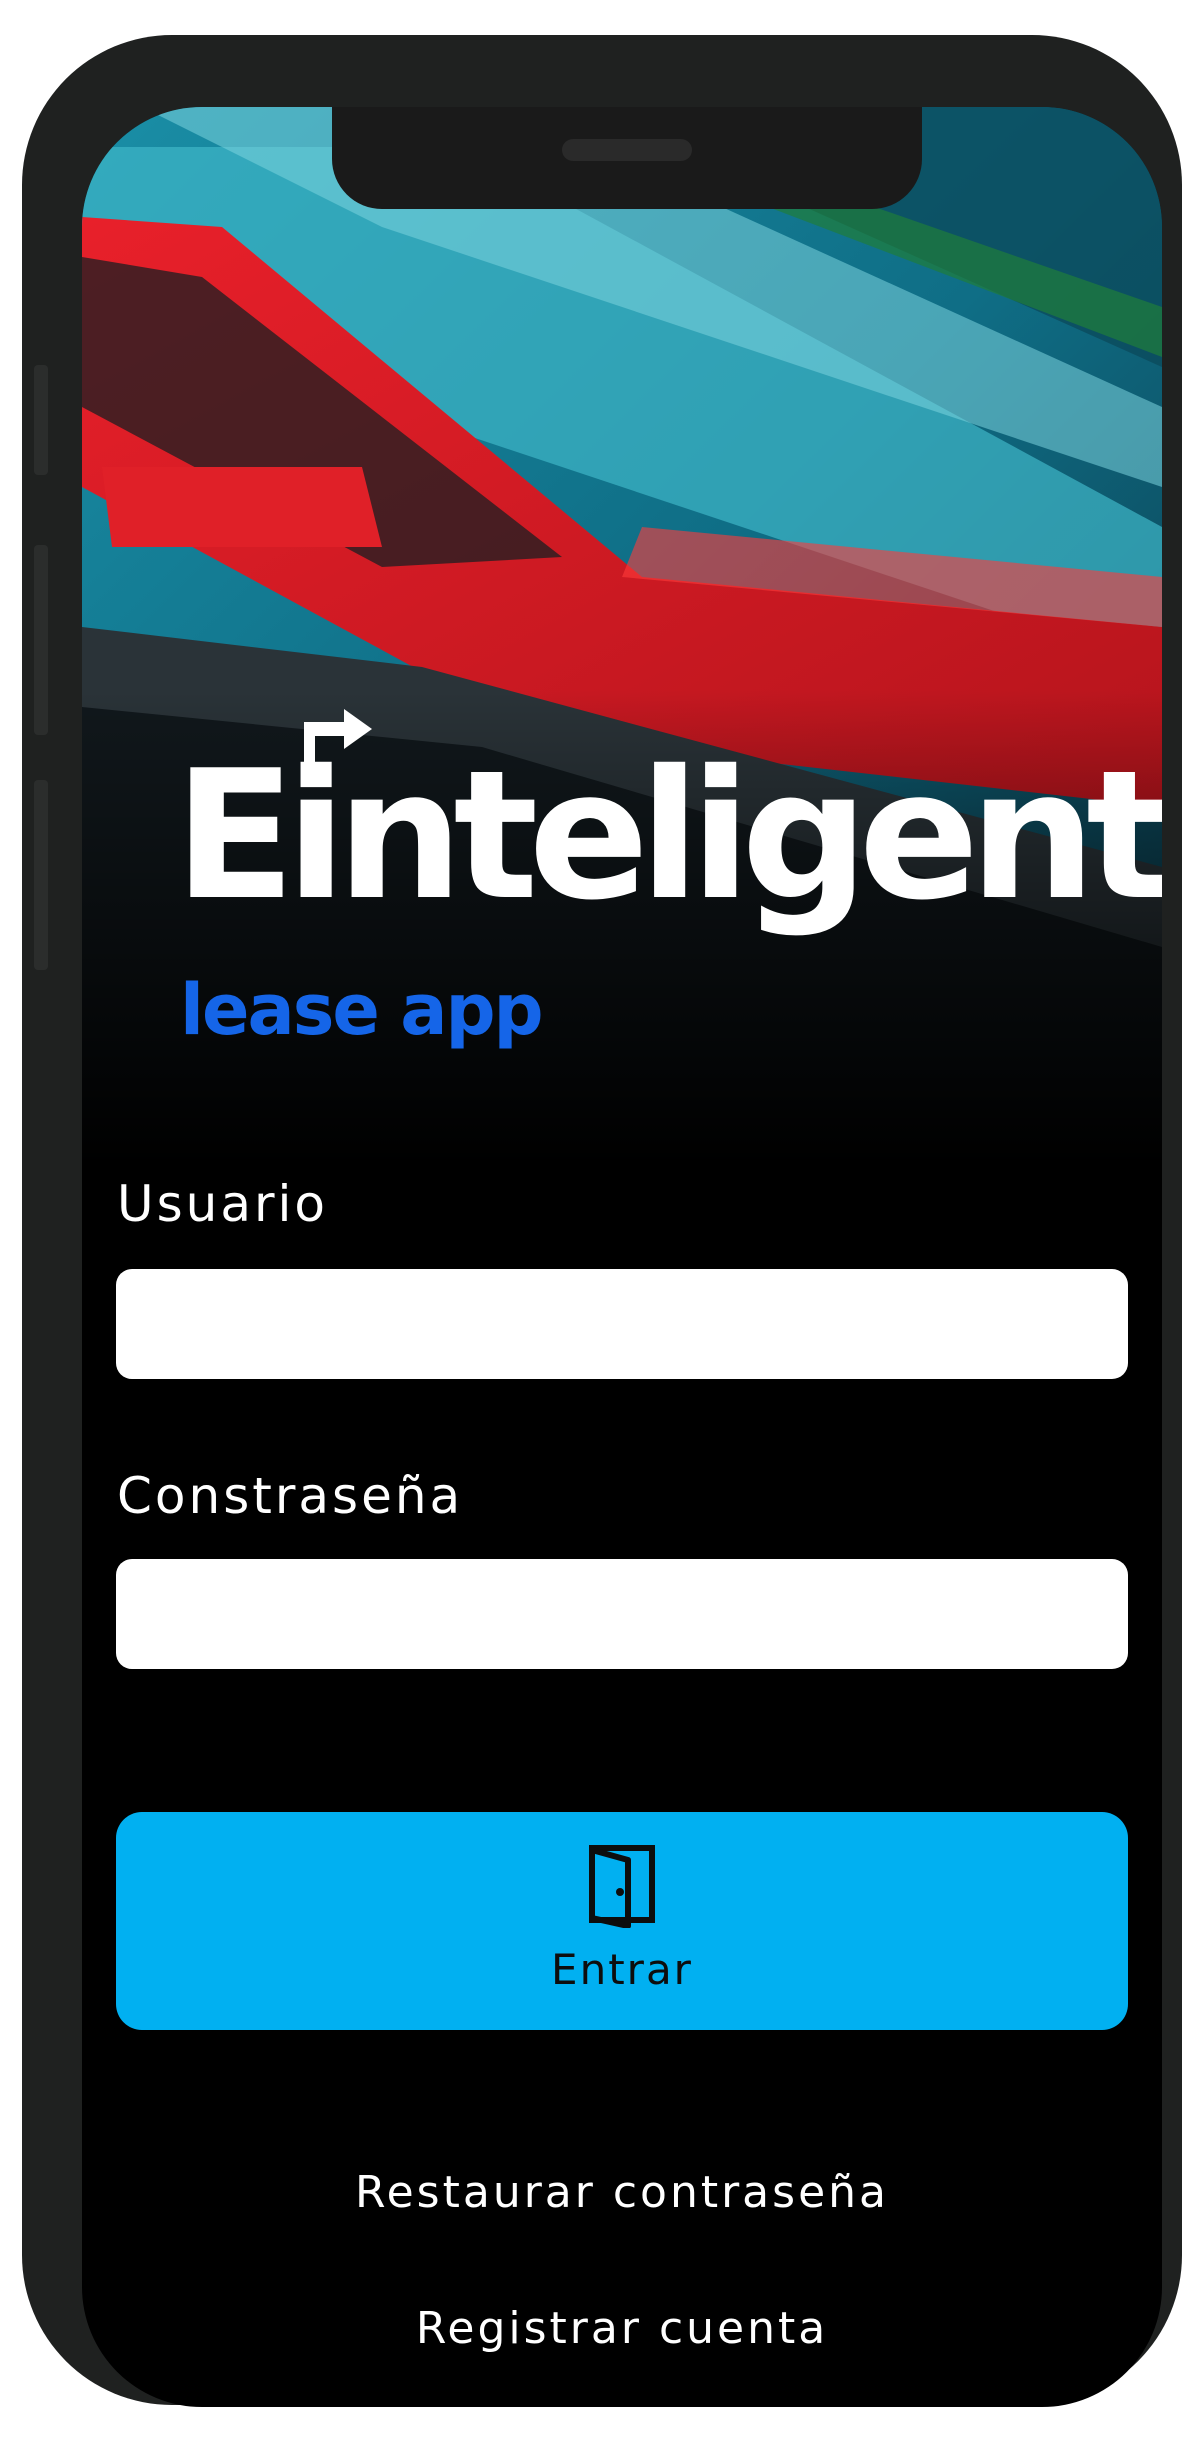 This screenshot has width=1200, height=2440. What do you see at coordinates (223, 1204) in the screenshot?
I see `username-label: Usuario` at bounding box center [223, 1204].